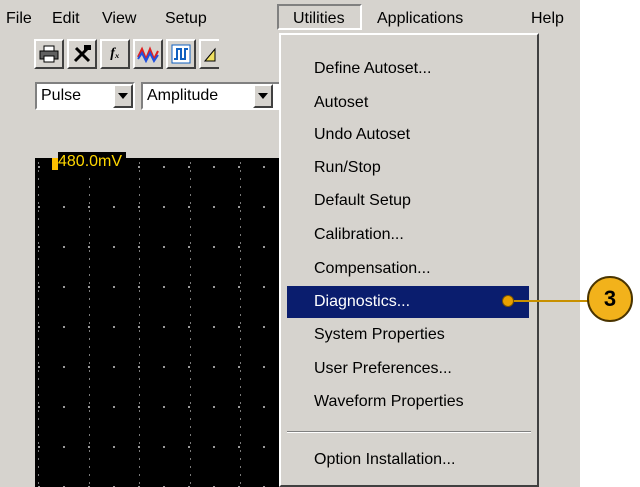 Image resolution: width=640 pixels, height=487 pixels. I want to click on pulse-select: Pulse, so click(85, 96).